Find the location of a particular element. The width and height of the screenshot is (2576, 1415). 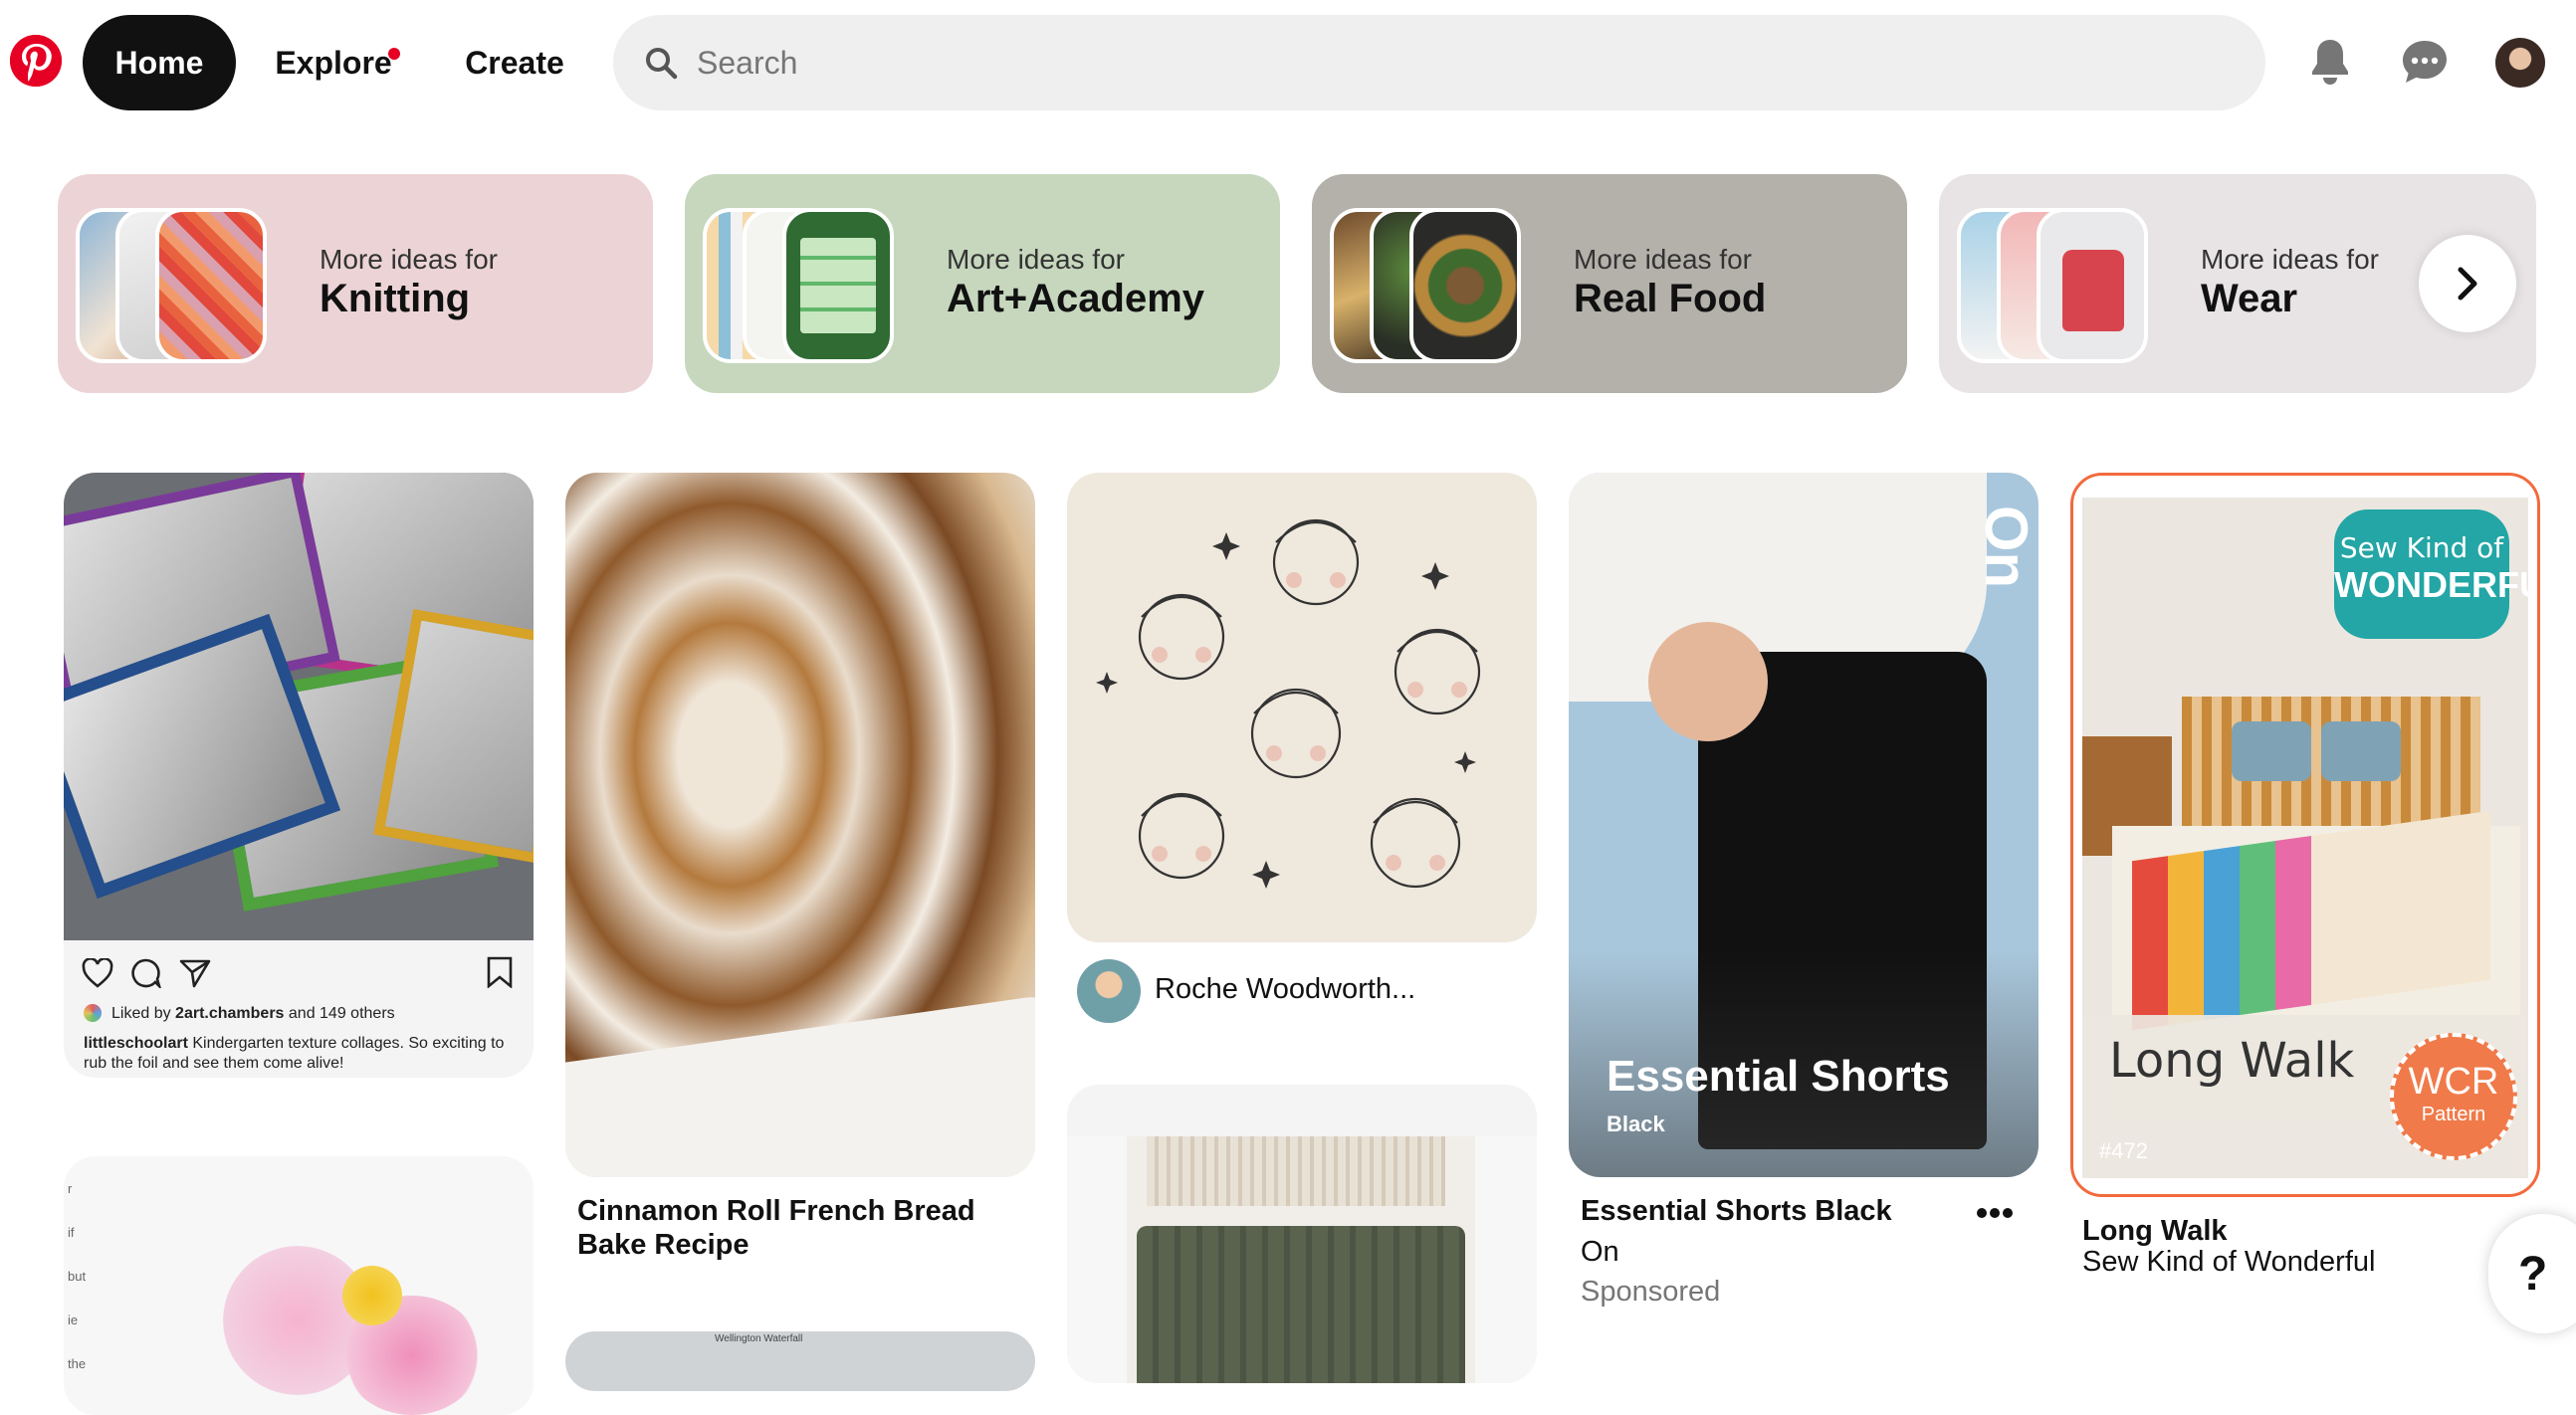

top-nav-bar: Home Explore Create is located at coordinates (1288, 63).